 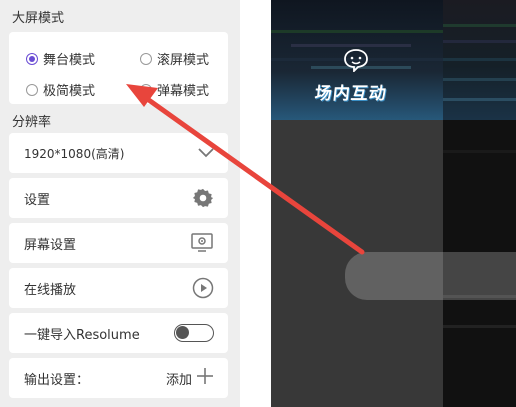 I want to click on resolume-label: 一键导入Resolume, so click(x=82, y=335).